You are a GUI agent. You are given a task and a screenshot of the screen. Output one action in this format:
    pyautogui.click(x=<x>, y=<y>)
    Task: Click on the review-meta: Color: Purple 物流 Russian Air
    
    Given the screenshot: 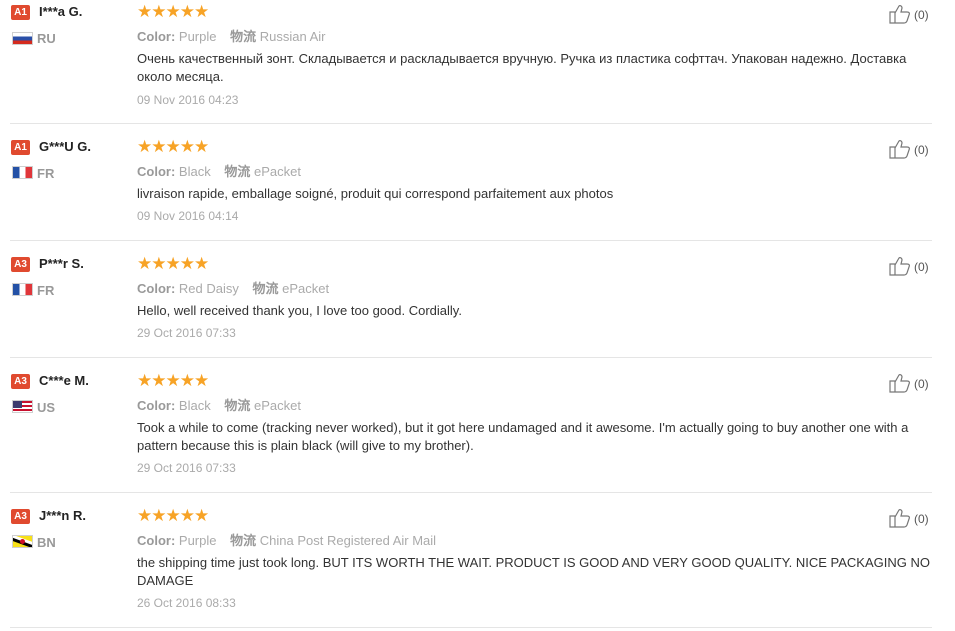 What is the action you would take?
    pyautogui.click(x=231, y=35)
    